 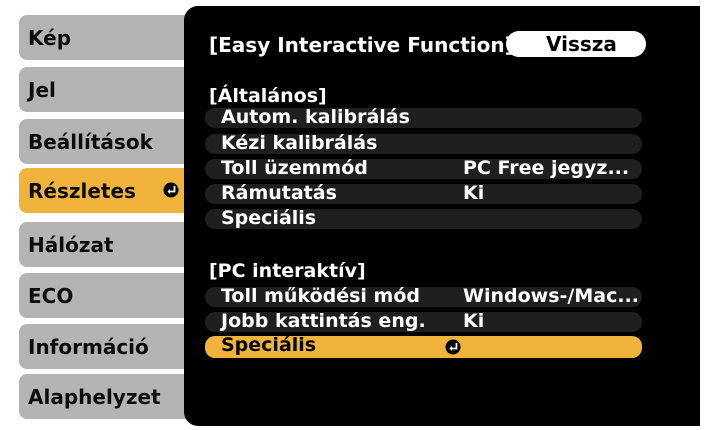 I want to click on row-label: Jobb kattintás eng., so click(x=323, y=321).